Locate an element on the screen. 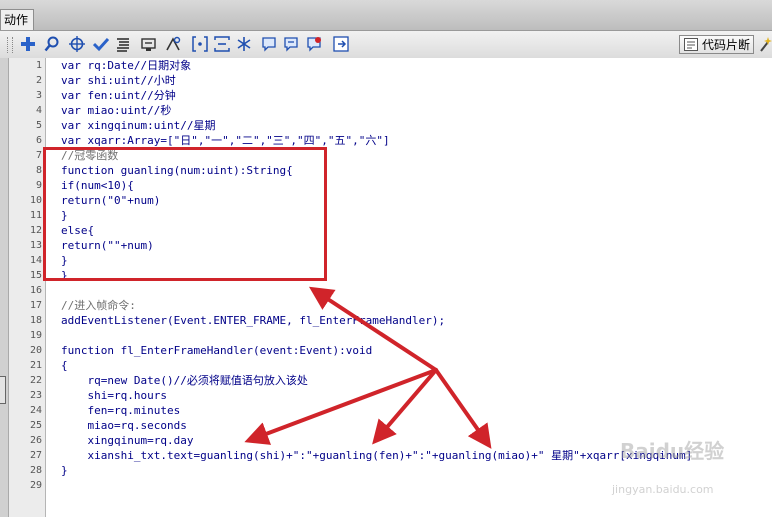 The width and height of the screenshot is (772, 517). check-icon is located at coordinates (101, 44).